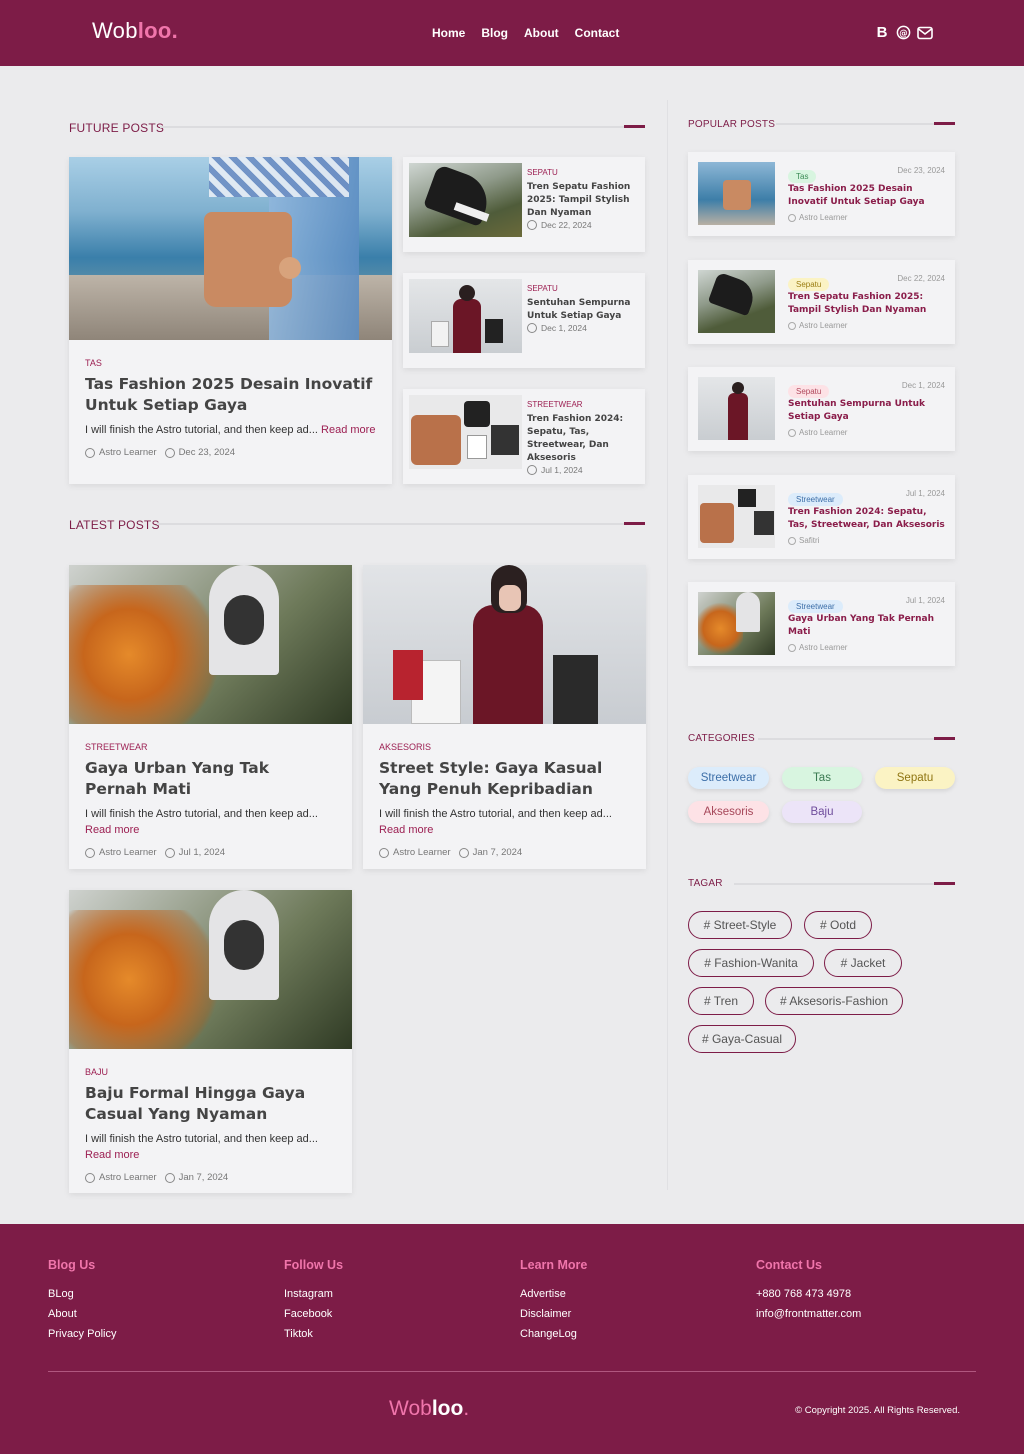 Image resolution: width=1024 pixels, height=1454 pixels. I want to click on footer-heading: Contact Us, so click(789, 1265).